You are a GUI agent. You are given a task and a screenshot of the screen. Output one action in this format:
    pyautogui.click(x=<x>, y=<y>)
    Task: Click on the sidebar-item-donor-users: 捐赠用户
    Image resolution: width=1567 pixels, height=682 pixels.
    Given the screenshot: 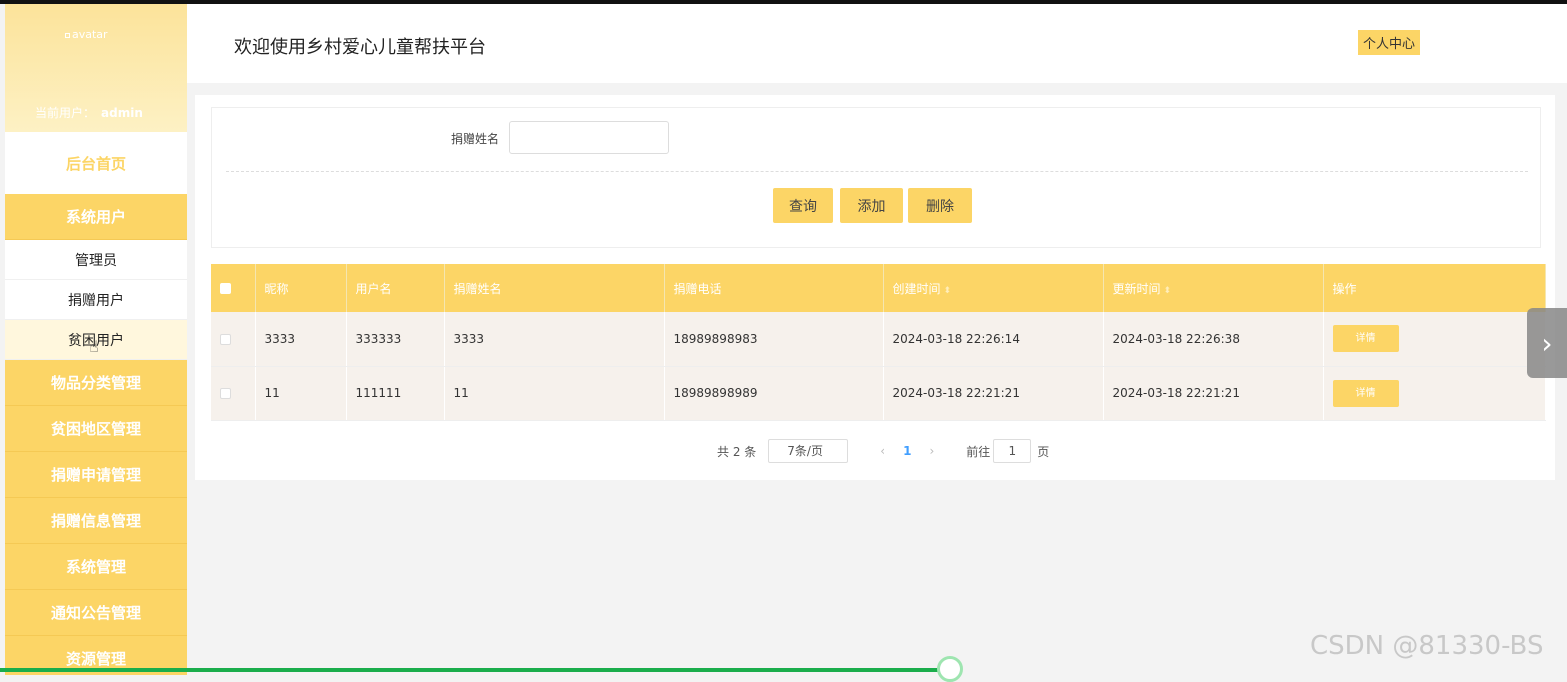 What is the action you would take?
    pyautogui.click(x=96, y=300)
    